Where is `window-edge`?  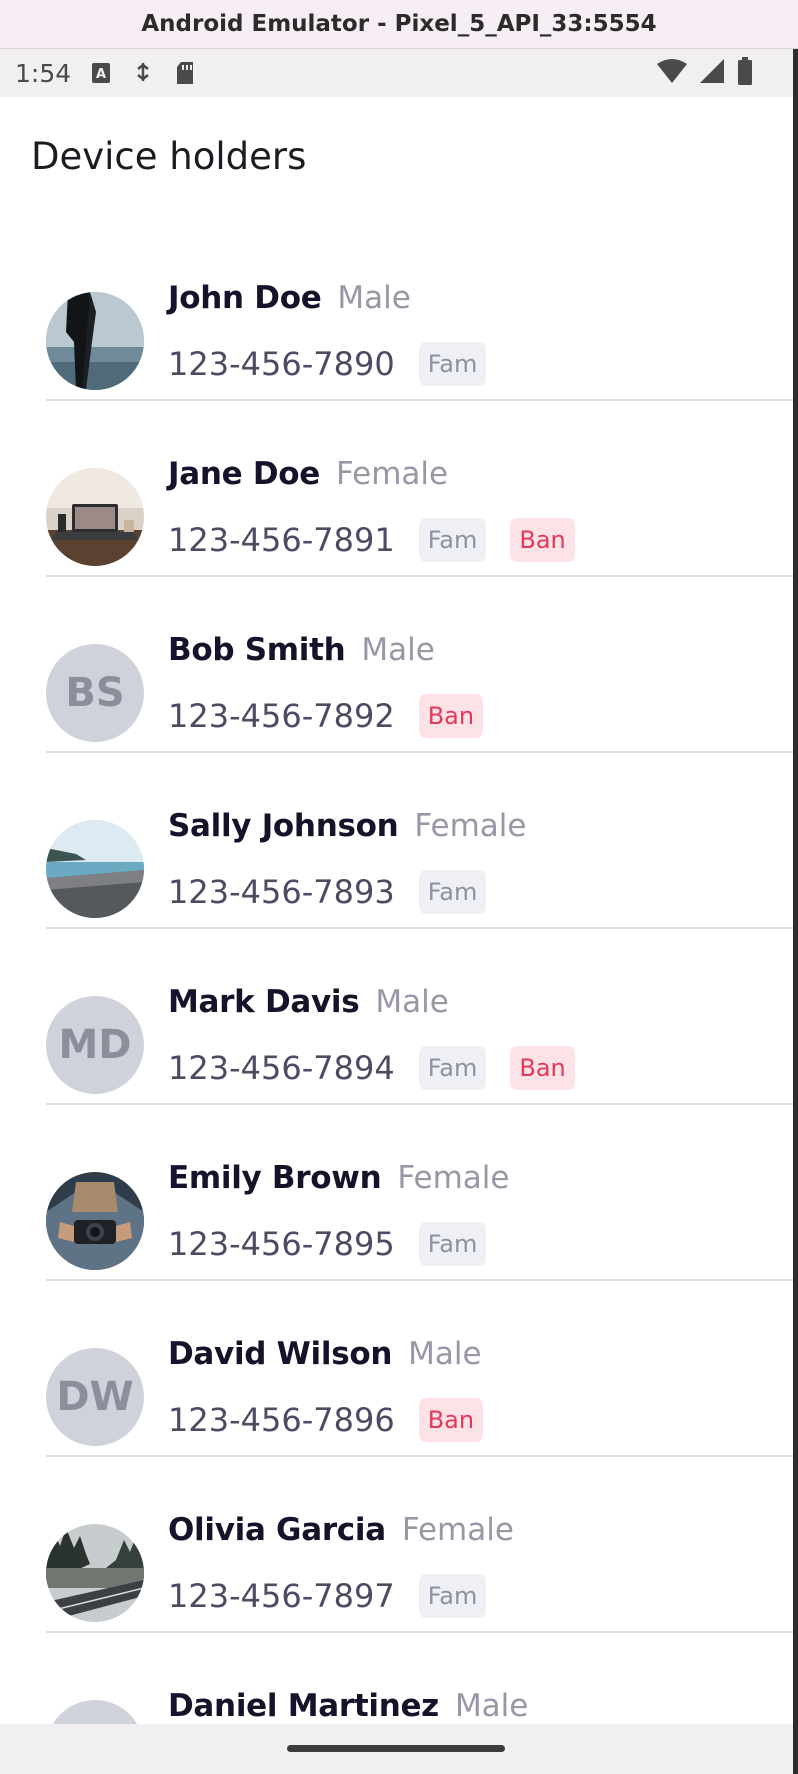 window-edge is located at coordinates (795, 911).